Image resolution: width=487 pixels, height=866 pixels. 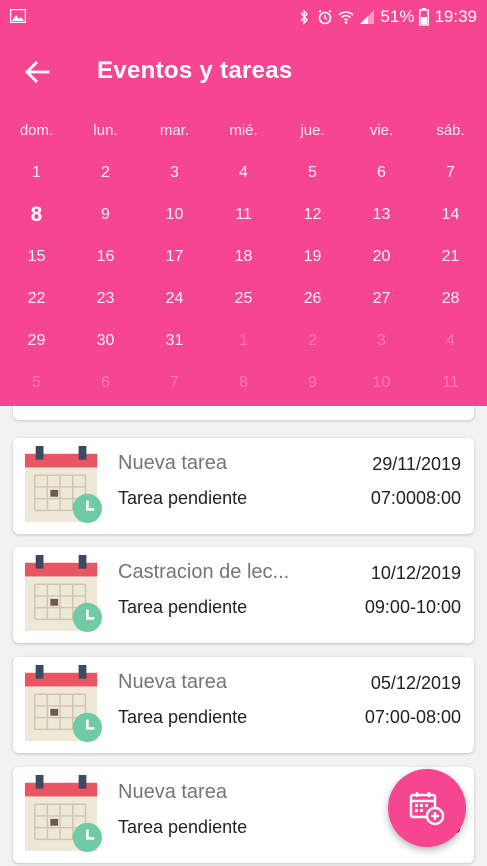 I want to click on weekday-label: vie., so click(x=381, y=130).